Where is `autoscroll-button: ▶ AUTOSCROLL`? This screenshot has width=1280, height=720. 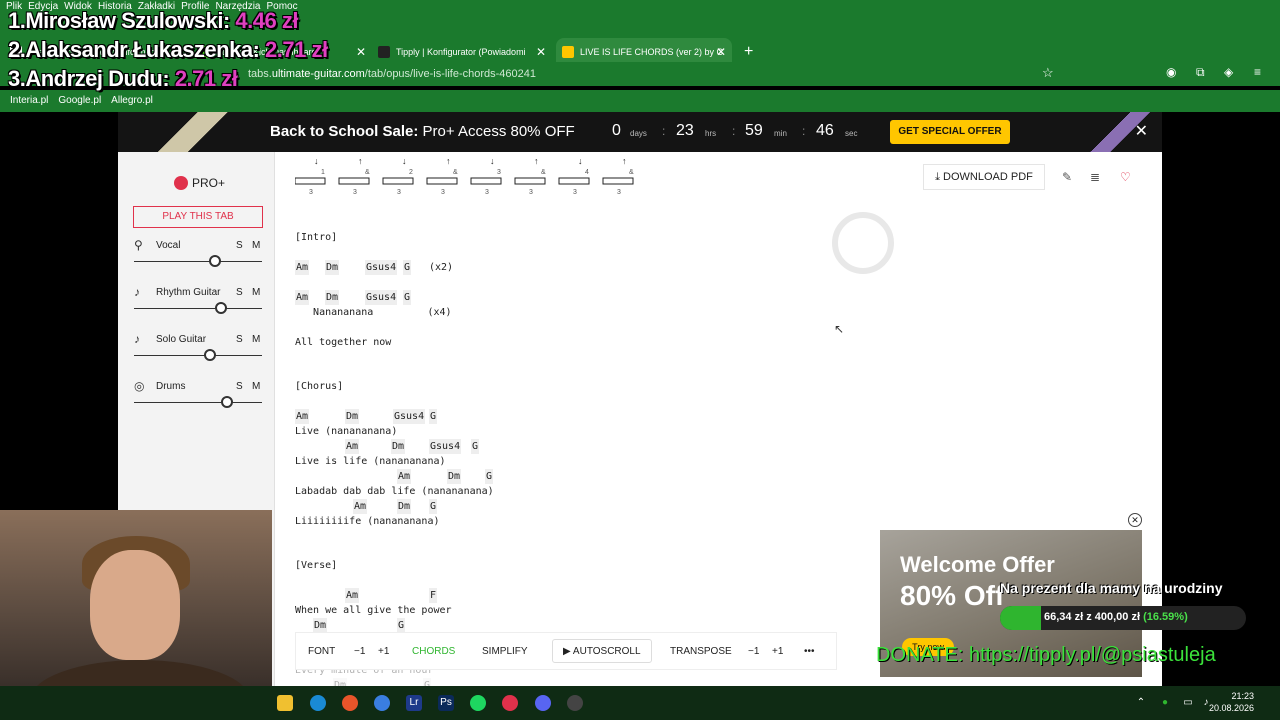 autoscroll-button: ▶ AUTOSCROLL is located at coordinates (602, 651).